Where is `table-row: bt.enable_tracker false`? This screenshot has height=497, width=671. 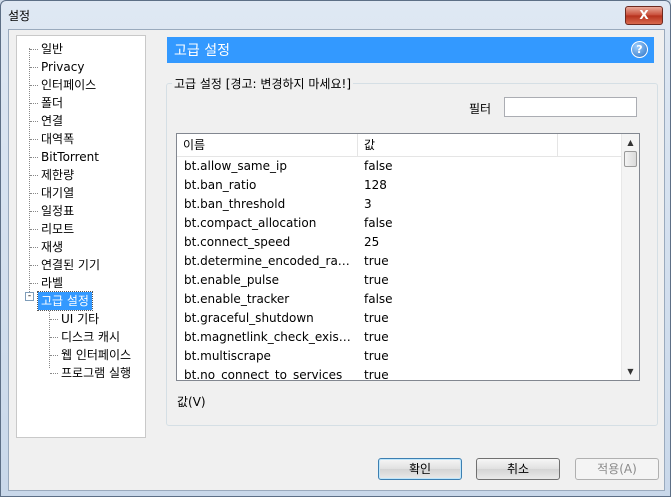 table-row: bt.enable_tracker false is located at coordinates (399, 299).